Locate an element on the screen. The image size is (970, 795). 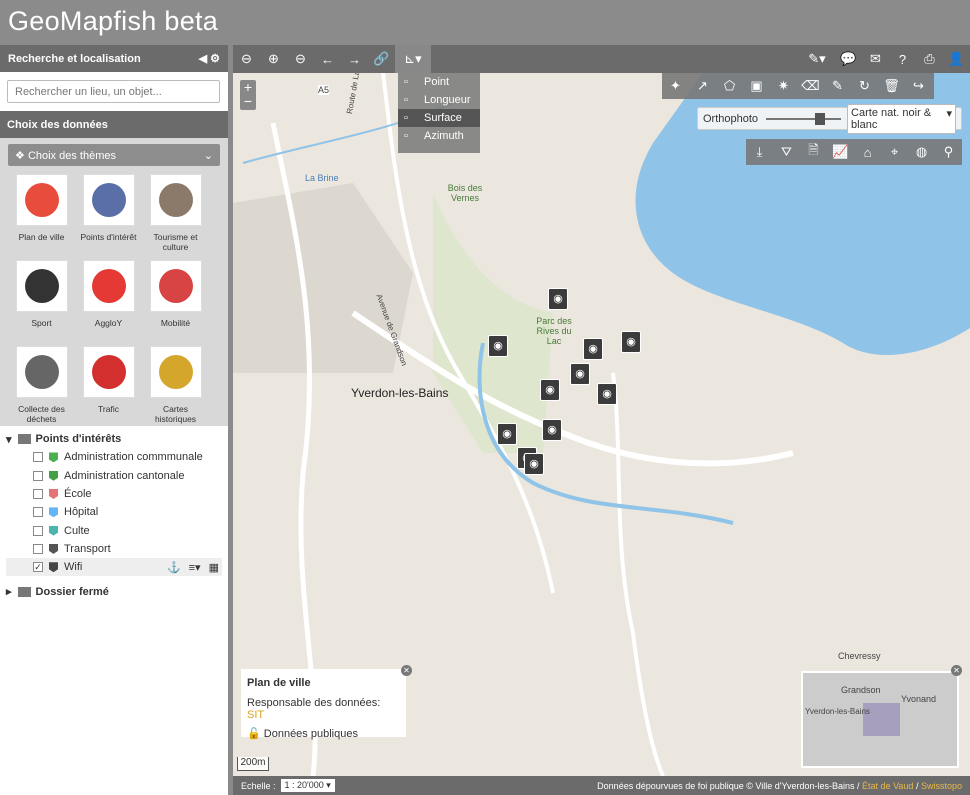
mail-icon: ✉ is located at coordinates (875, 59).